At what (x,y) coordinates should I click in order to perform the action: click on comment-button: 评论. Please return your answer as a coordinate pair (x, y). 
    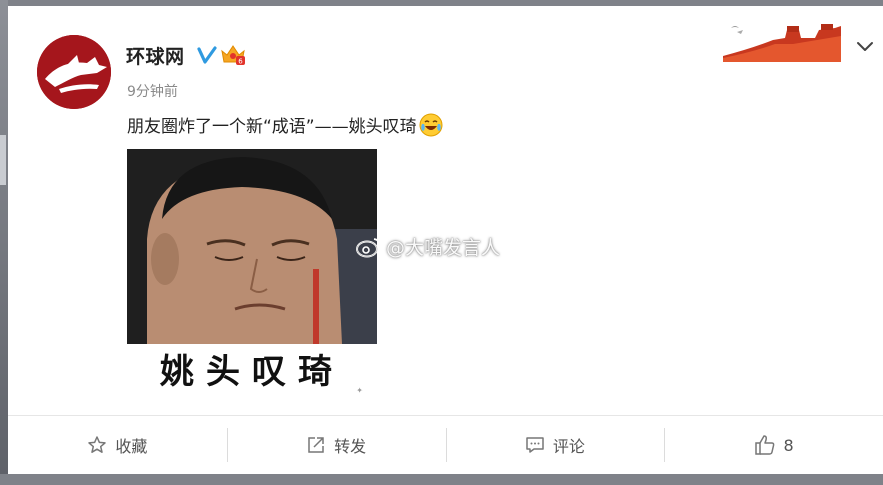
    Looking at the image, I should click on (555, 445).